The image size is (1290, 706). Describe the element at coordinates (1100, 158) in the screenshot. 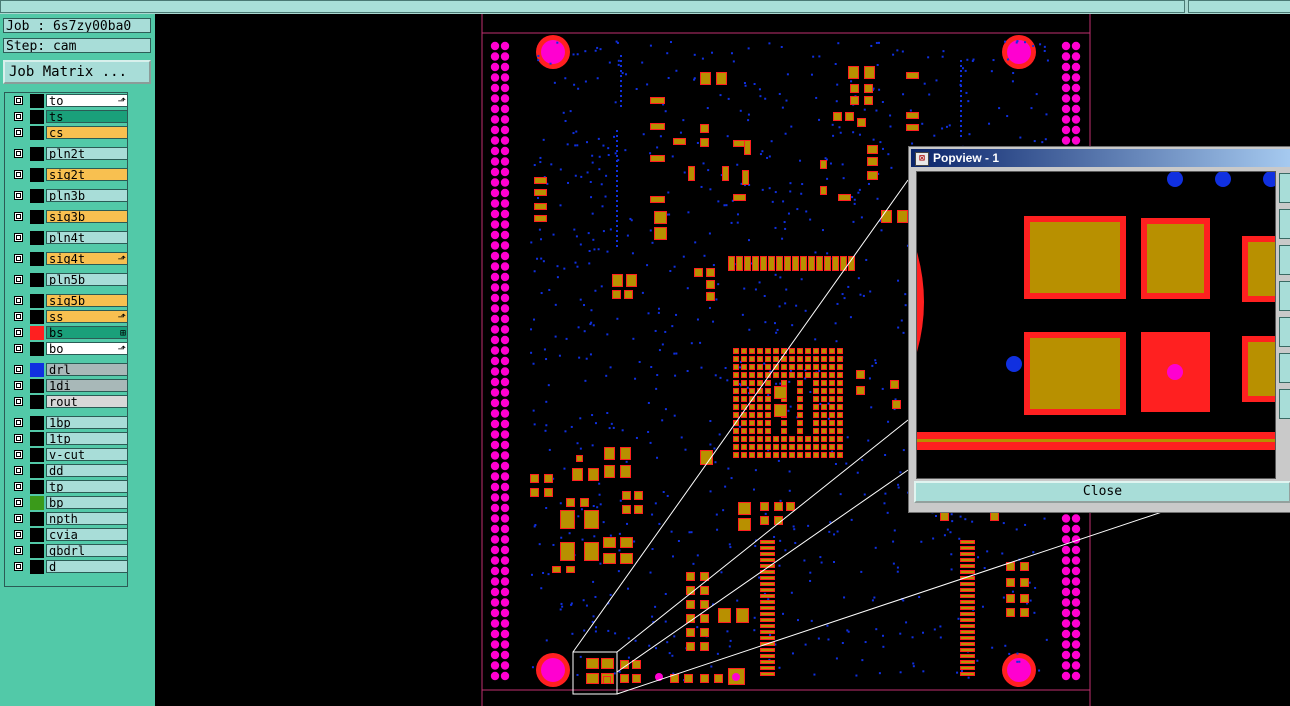

I see `popview-titlebar: ⊠ Popview - 1` at that location.